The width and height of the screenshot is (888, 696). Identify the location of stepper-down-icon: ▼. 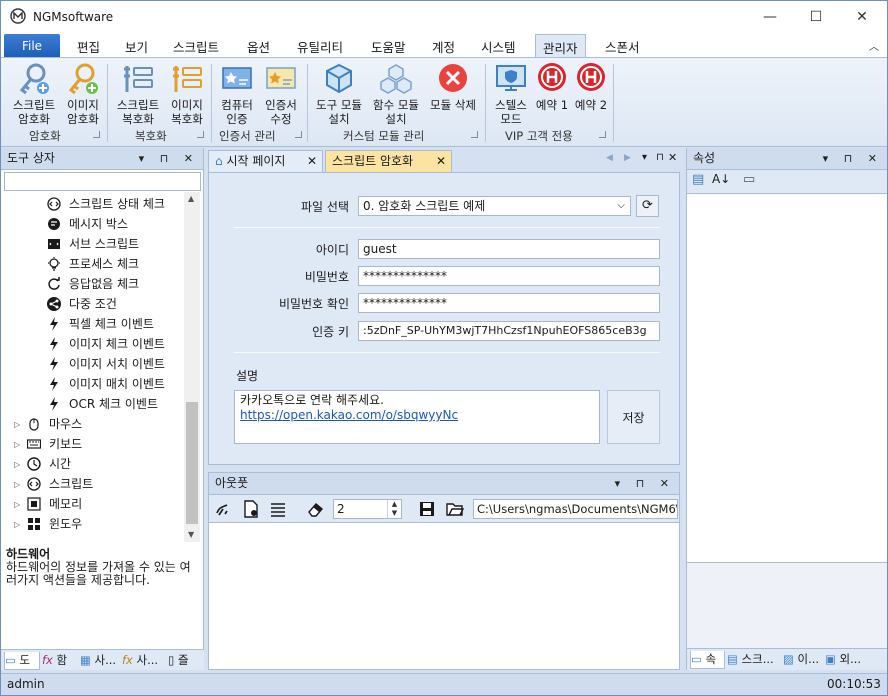
(394, 513).